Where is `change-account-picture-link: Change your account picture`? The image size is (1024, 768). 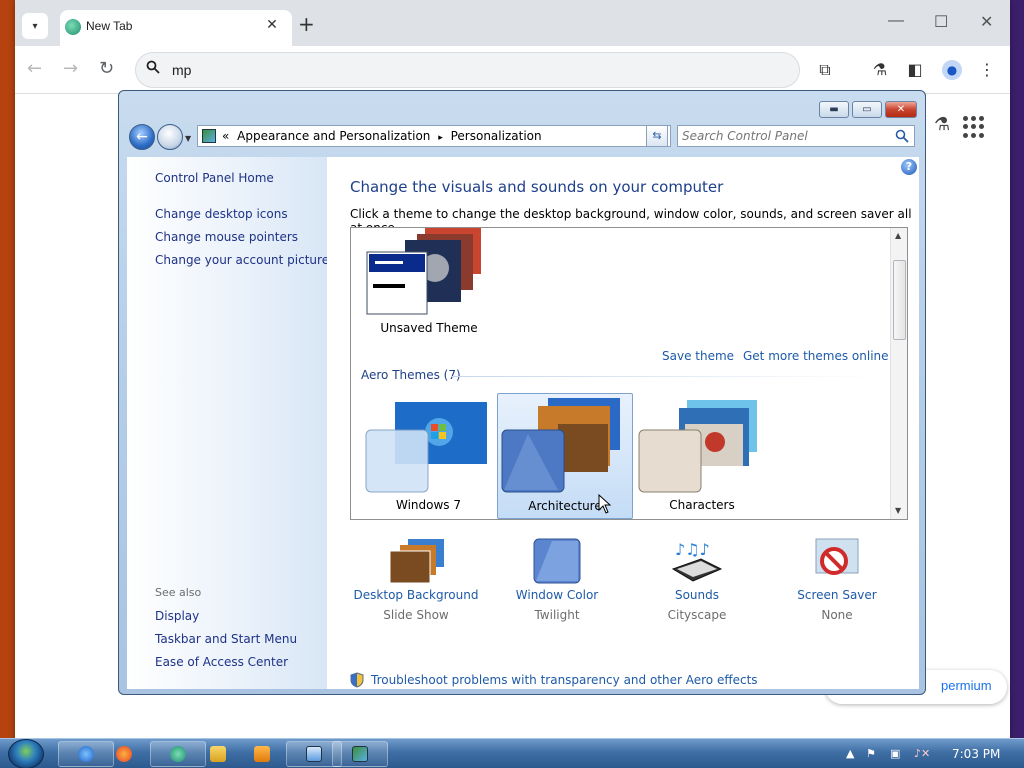
change-account-picture-link: Change your account picture is located at coordinates (242, 260).